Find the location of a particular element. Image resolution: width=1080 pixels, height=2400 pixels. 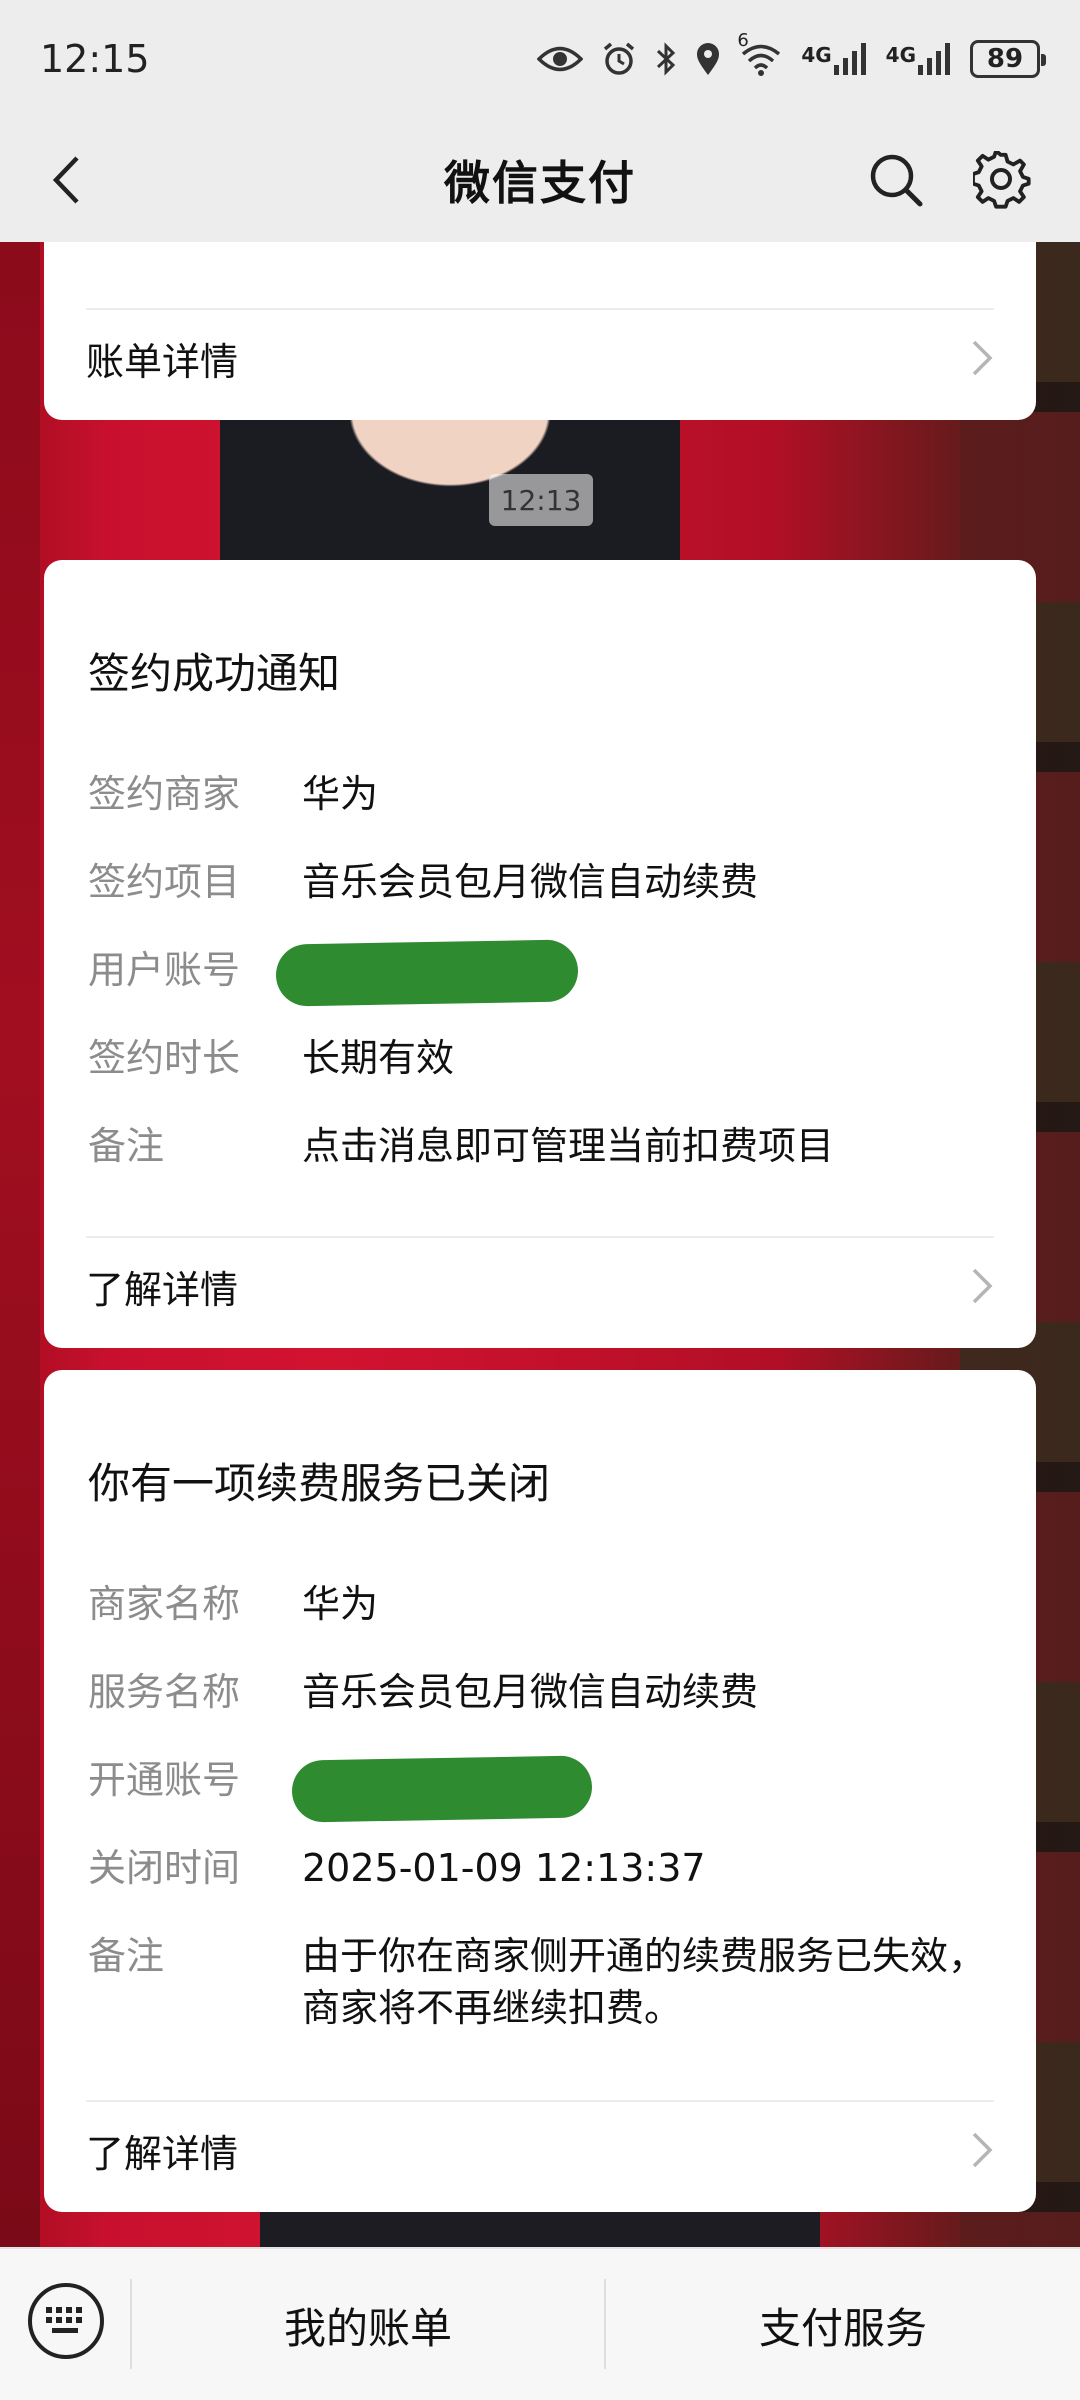

gear-icon is located at coordinates (1002, 180).